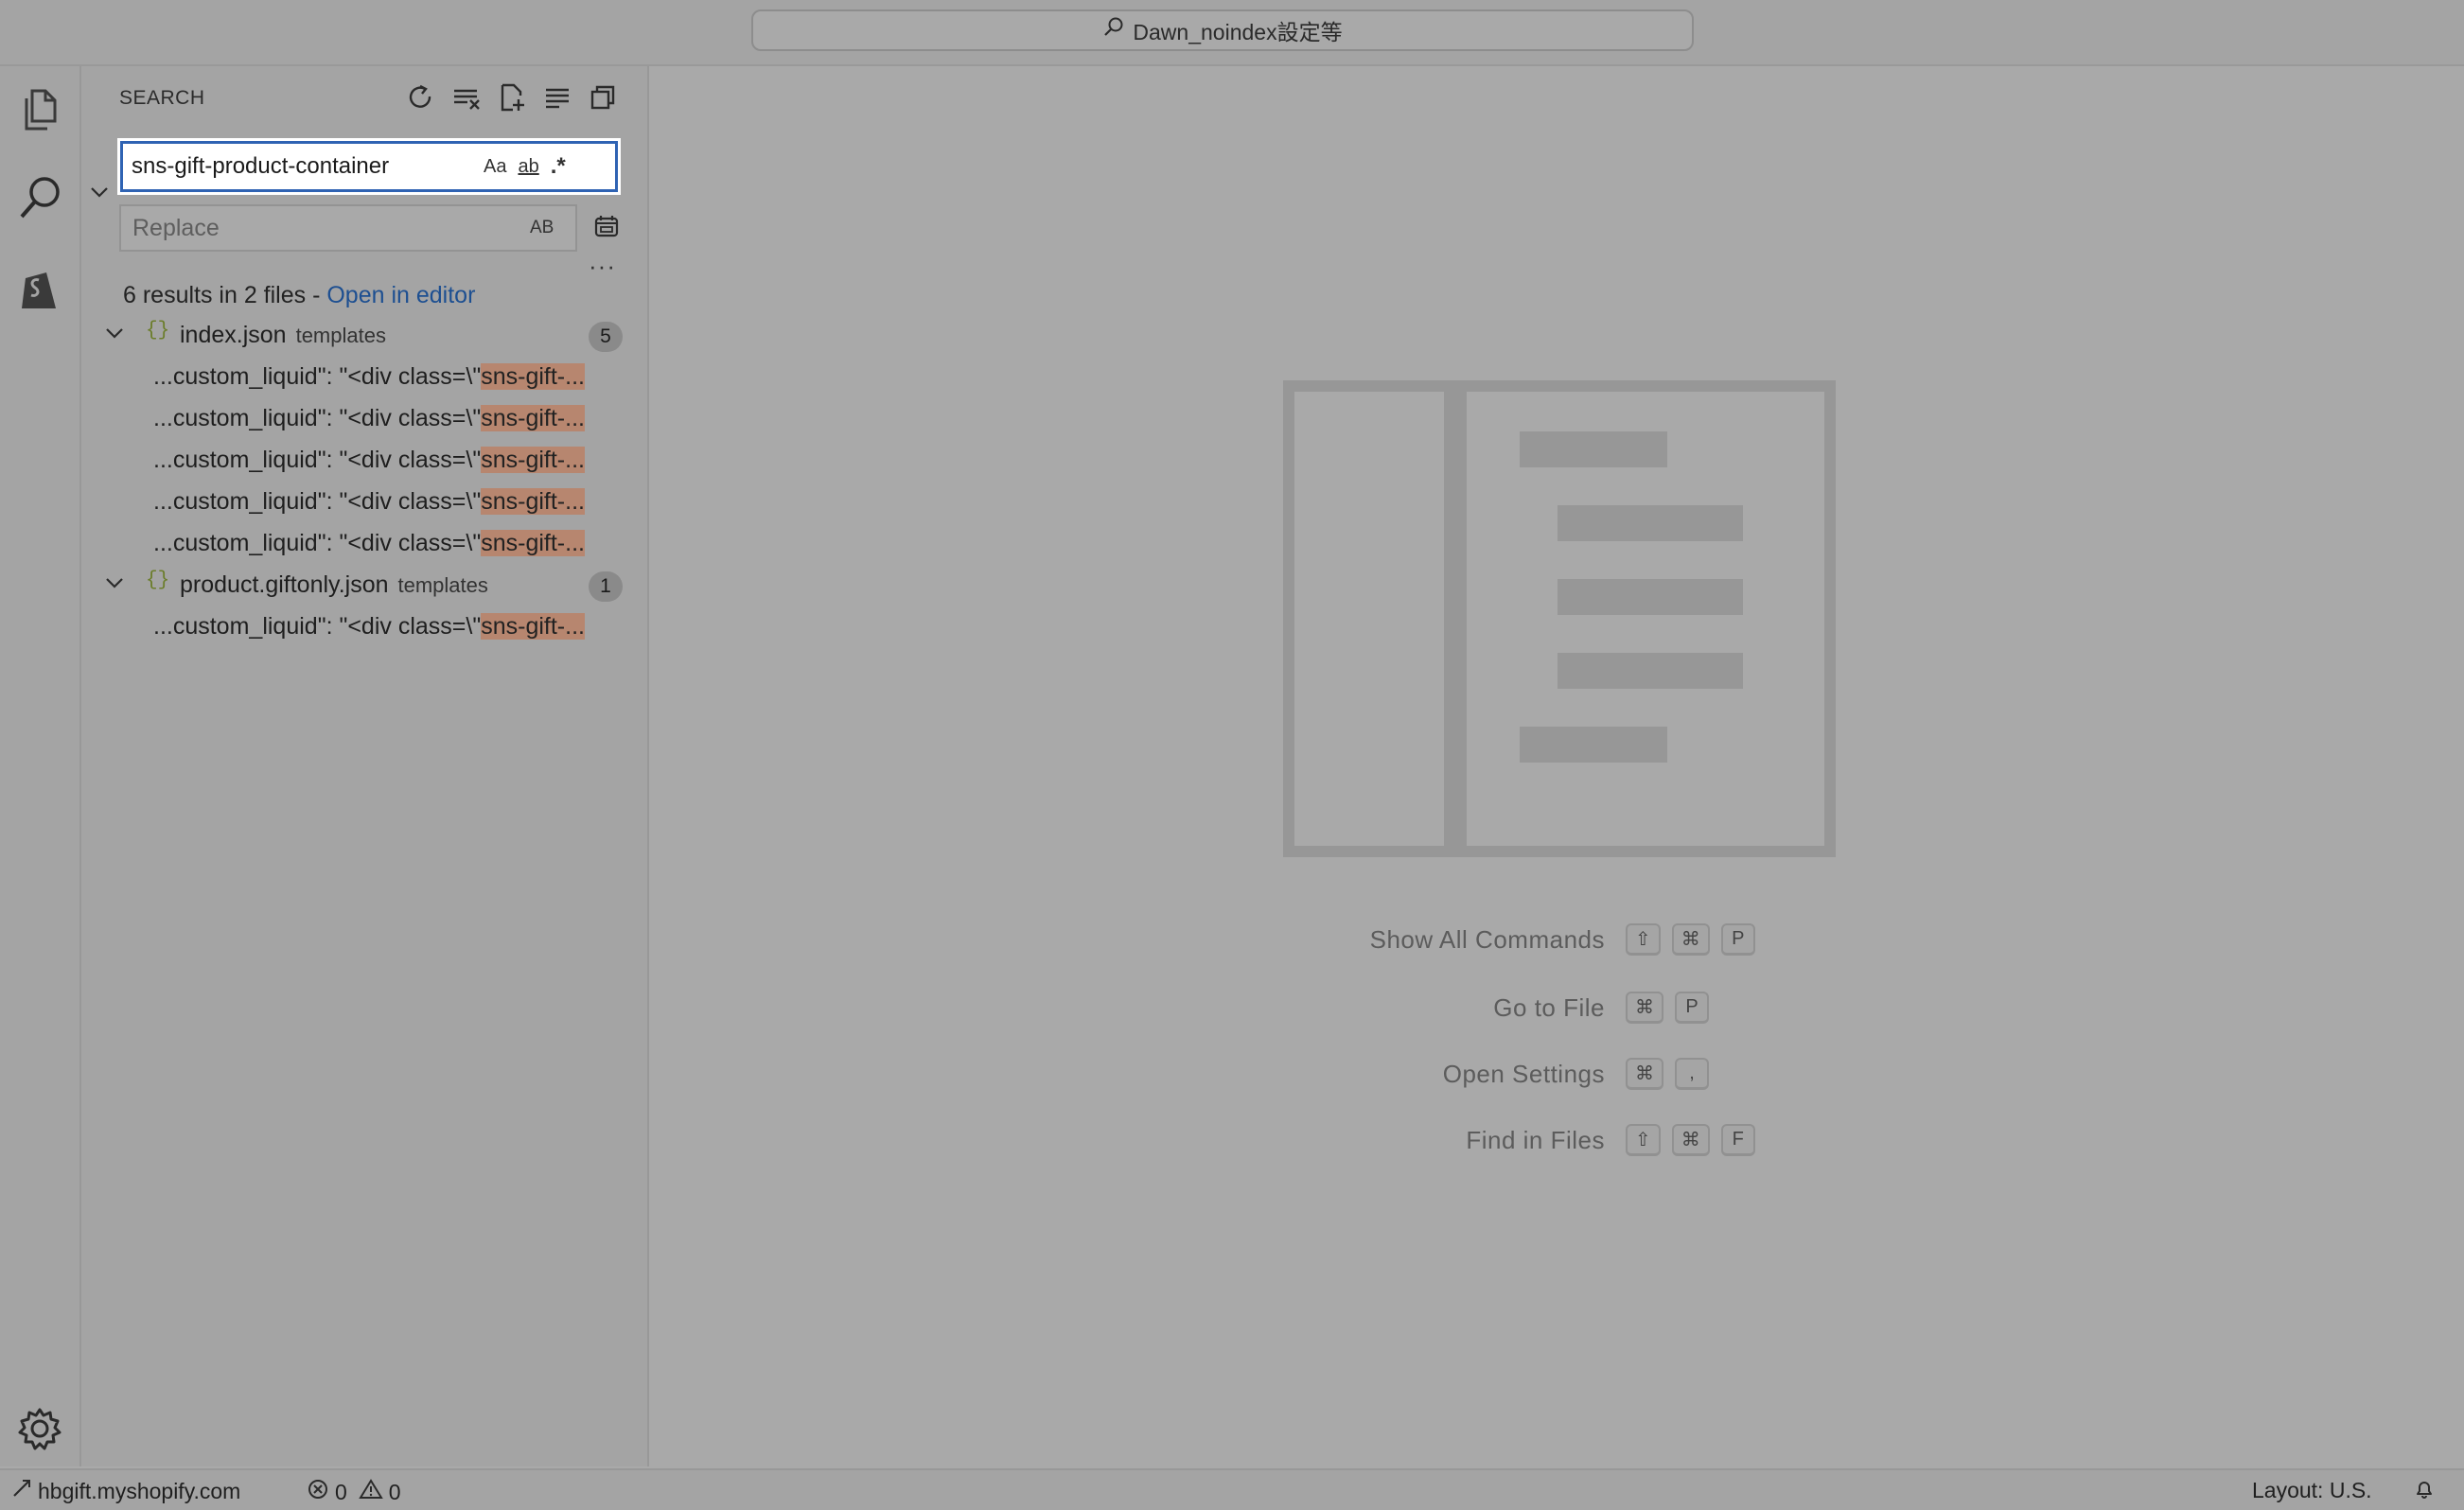 This screenshot has width=2464, height=1510. I want to click on shortcut-label: Show All Commands, so click(1487, 939).